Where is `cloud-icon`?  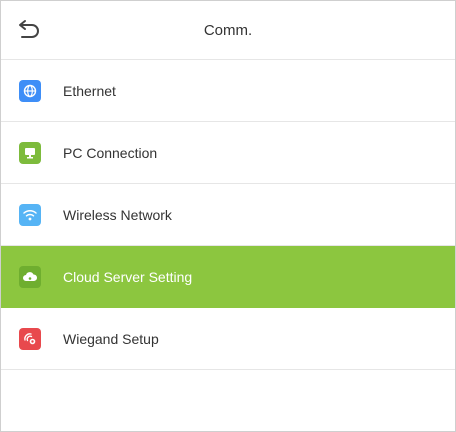 cloud-icon is located at coordinates (30, 276).